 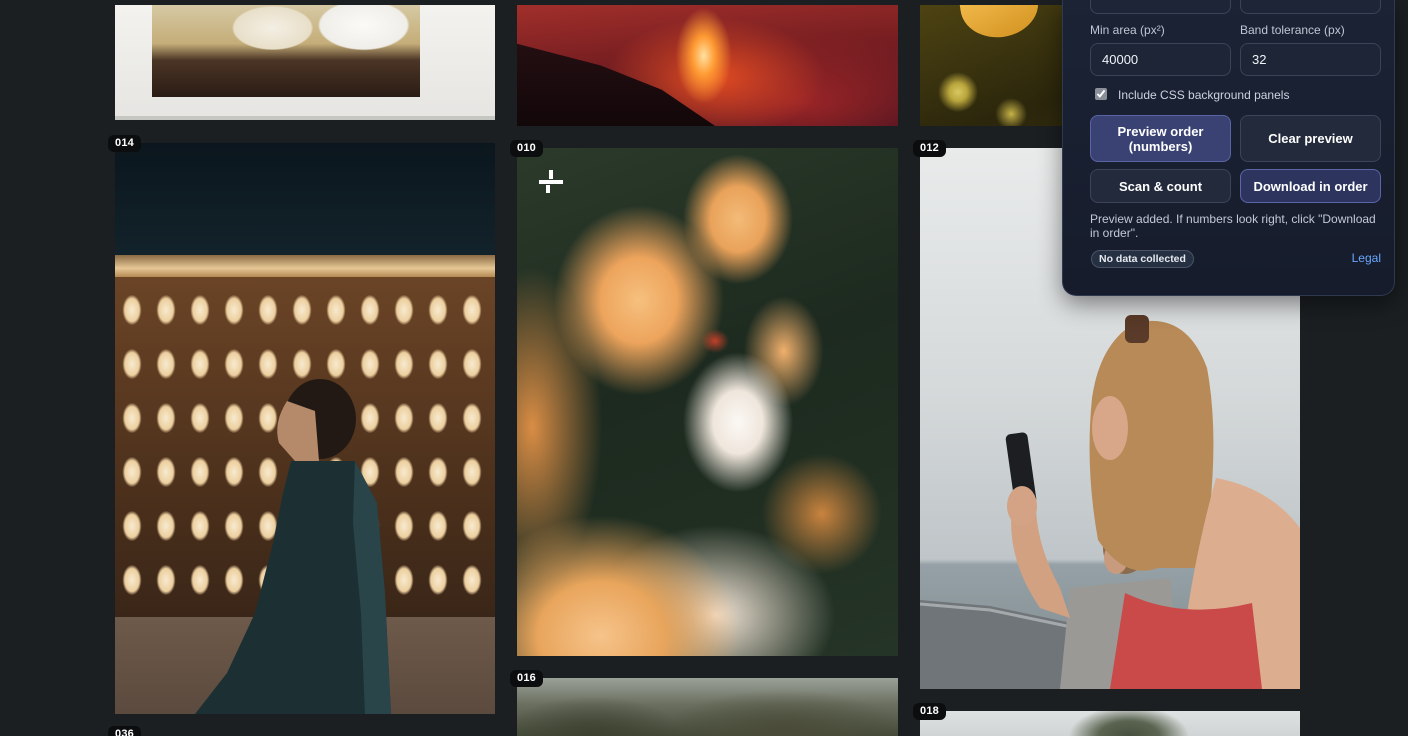 I want to click on order-badge: 010, so click(x=526, y=148).